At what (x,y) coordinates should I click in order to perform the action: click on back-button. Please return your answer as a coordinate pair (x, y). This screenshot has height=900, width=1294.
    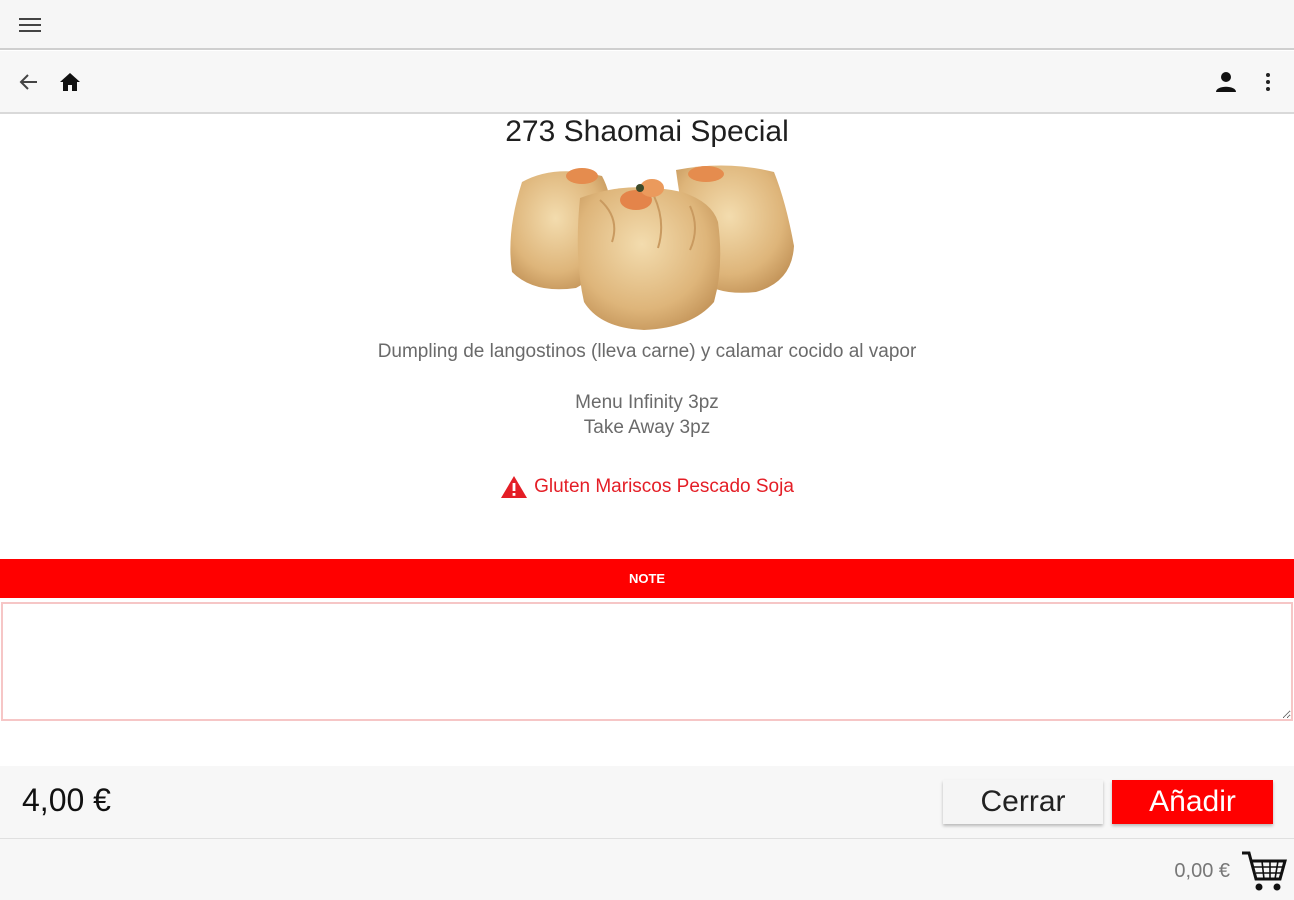
    Looking at the image, I should click on (29, 82).